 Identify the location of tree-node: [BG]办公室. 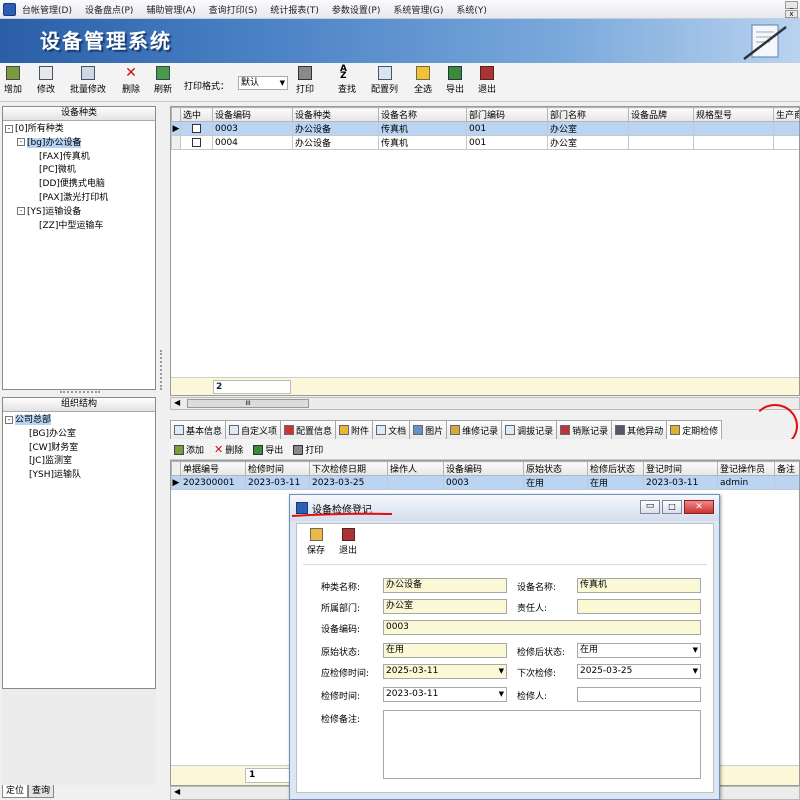
(43, 435).